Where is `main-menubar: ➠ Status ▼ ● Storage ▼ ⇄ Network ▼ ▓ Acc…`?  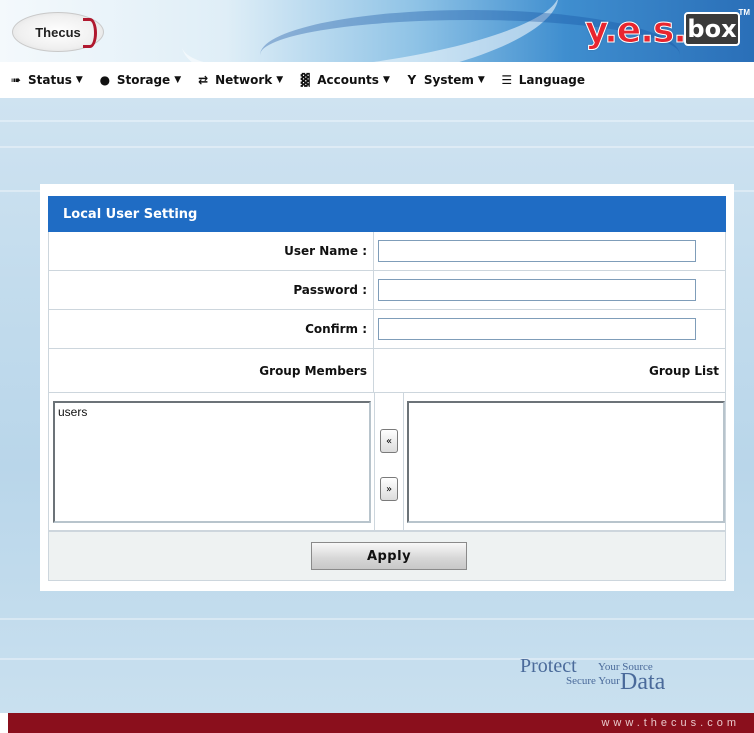 main-menubar: ➠ Status ▼ ● Storage ▼ ⇄ Network ▼ ▓ Acc… is located at coordinates (377, 80).